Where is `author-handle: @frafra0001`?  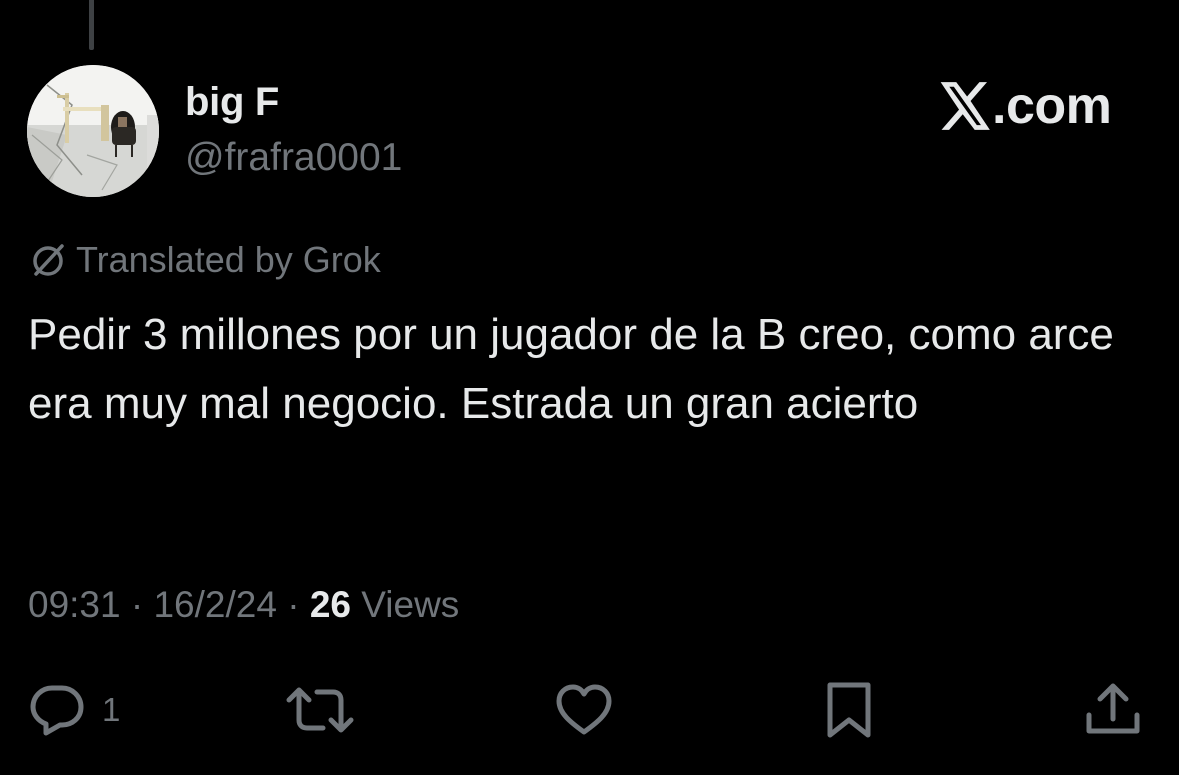
author-handle: @frafra0001 is located at coordinates (293, 158).